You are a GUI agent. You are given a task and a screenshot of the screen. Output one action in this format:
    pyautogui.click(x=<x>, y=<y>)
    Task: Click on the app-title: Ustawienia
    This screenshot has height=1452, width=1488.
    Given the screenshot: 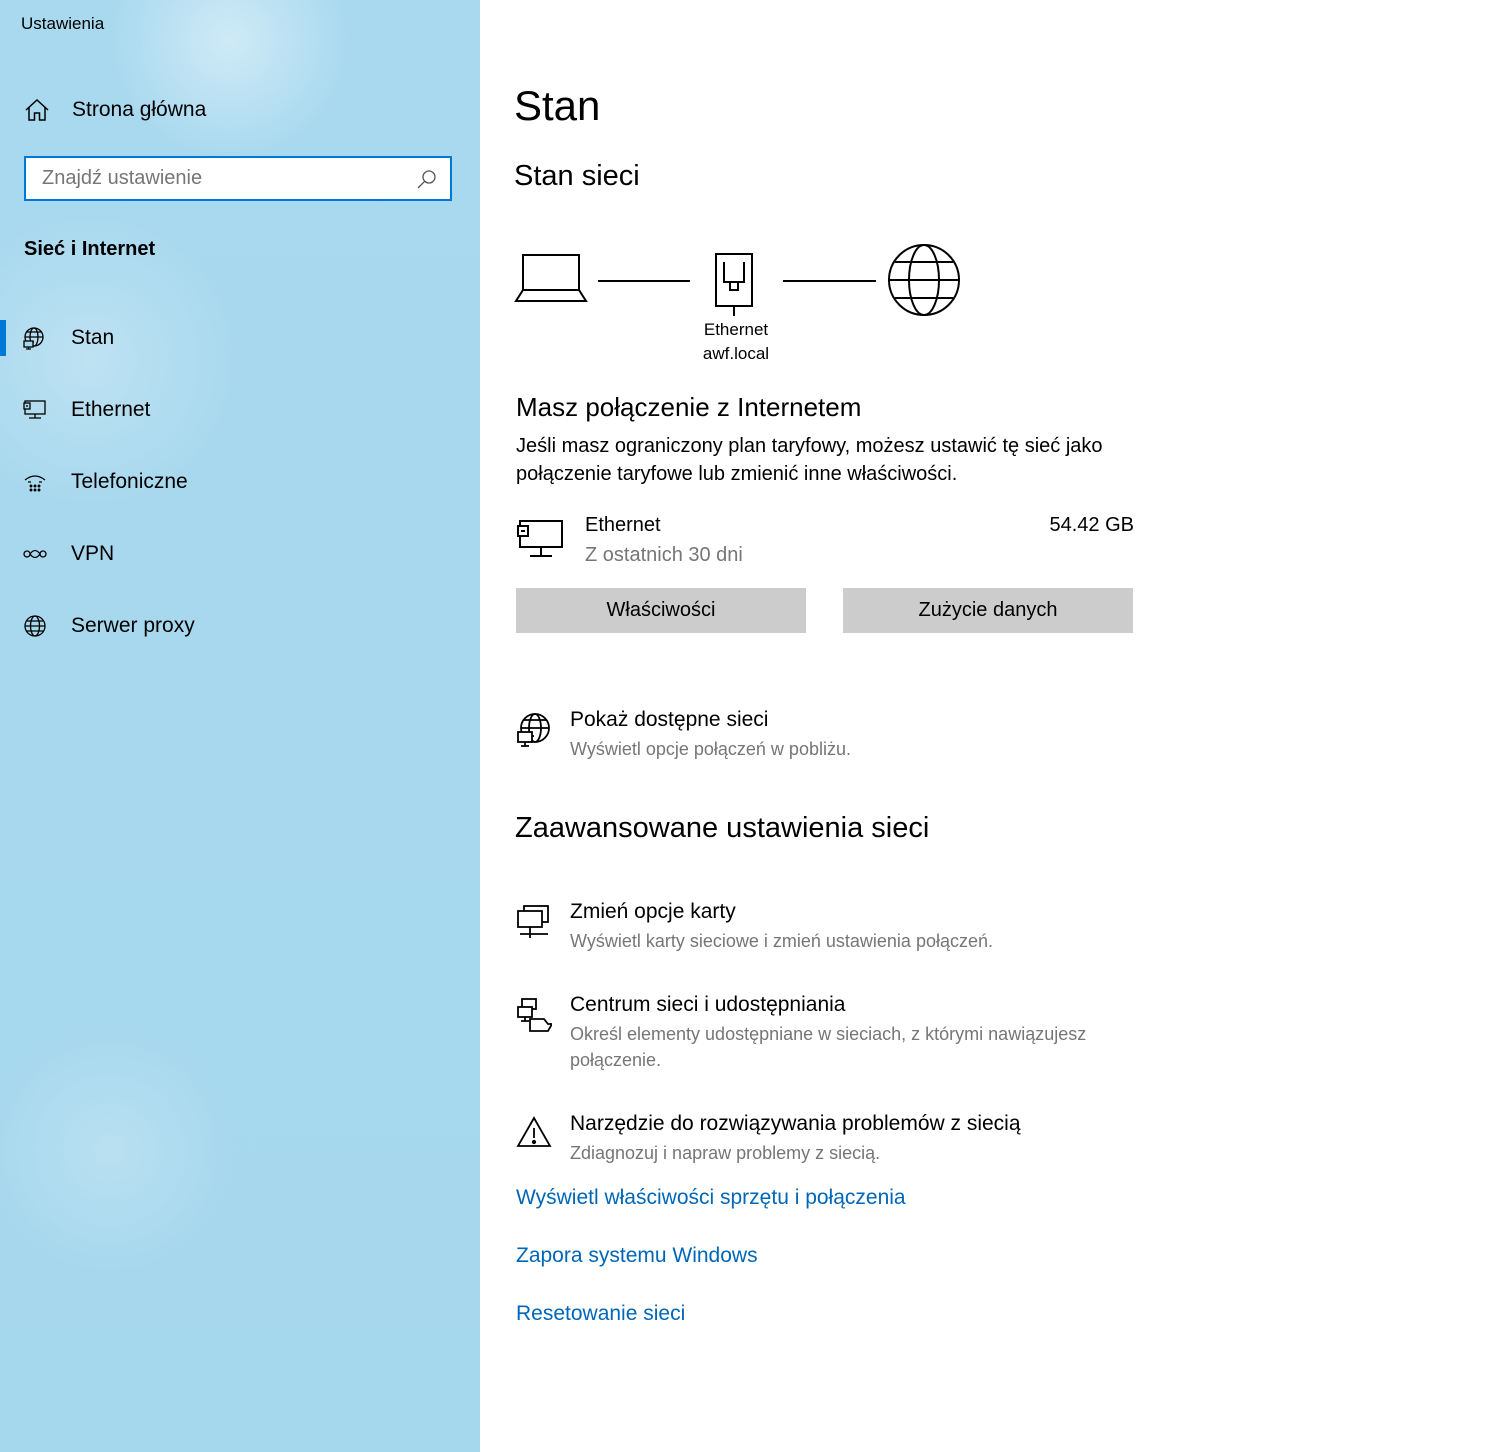 What is the action you would take?
    pyautogui.click(x=63, y=23)
    